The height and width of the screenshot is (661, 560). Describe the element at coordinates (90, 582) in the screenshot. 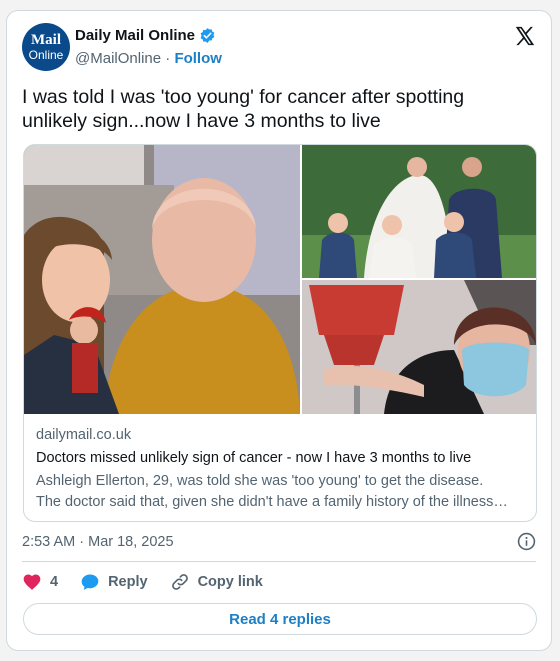

I see `reply-bubble-icon` at that location.